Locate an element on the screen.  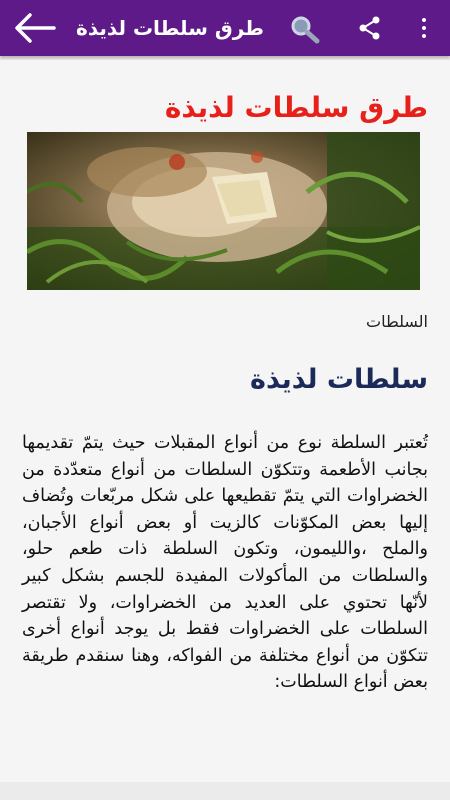
arrow-left-icon is located at coordinates (35, 28).